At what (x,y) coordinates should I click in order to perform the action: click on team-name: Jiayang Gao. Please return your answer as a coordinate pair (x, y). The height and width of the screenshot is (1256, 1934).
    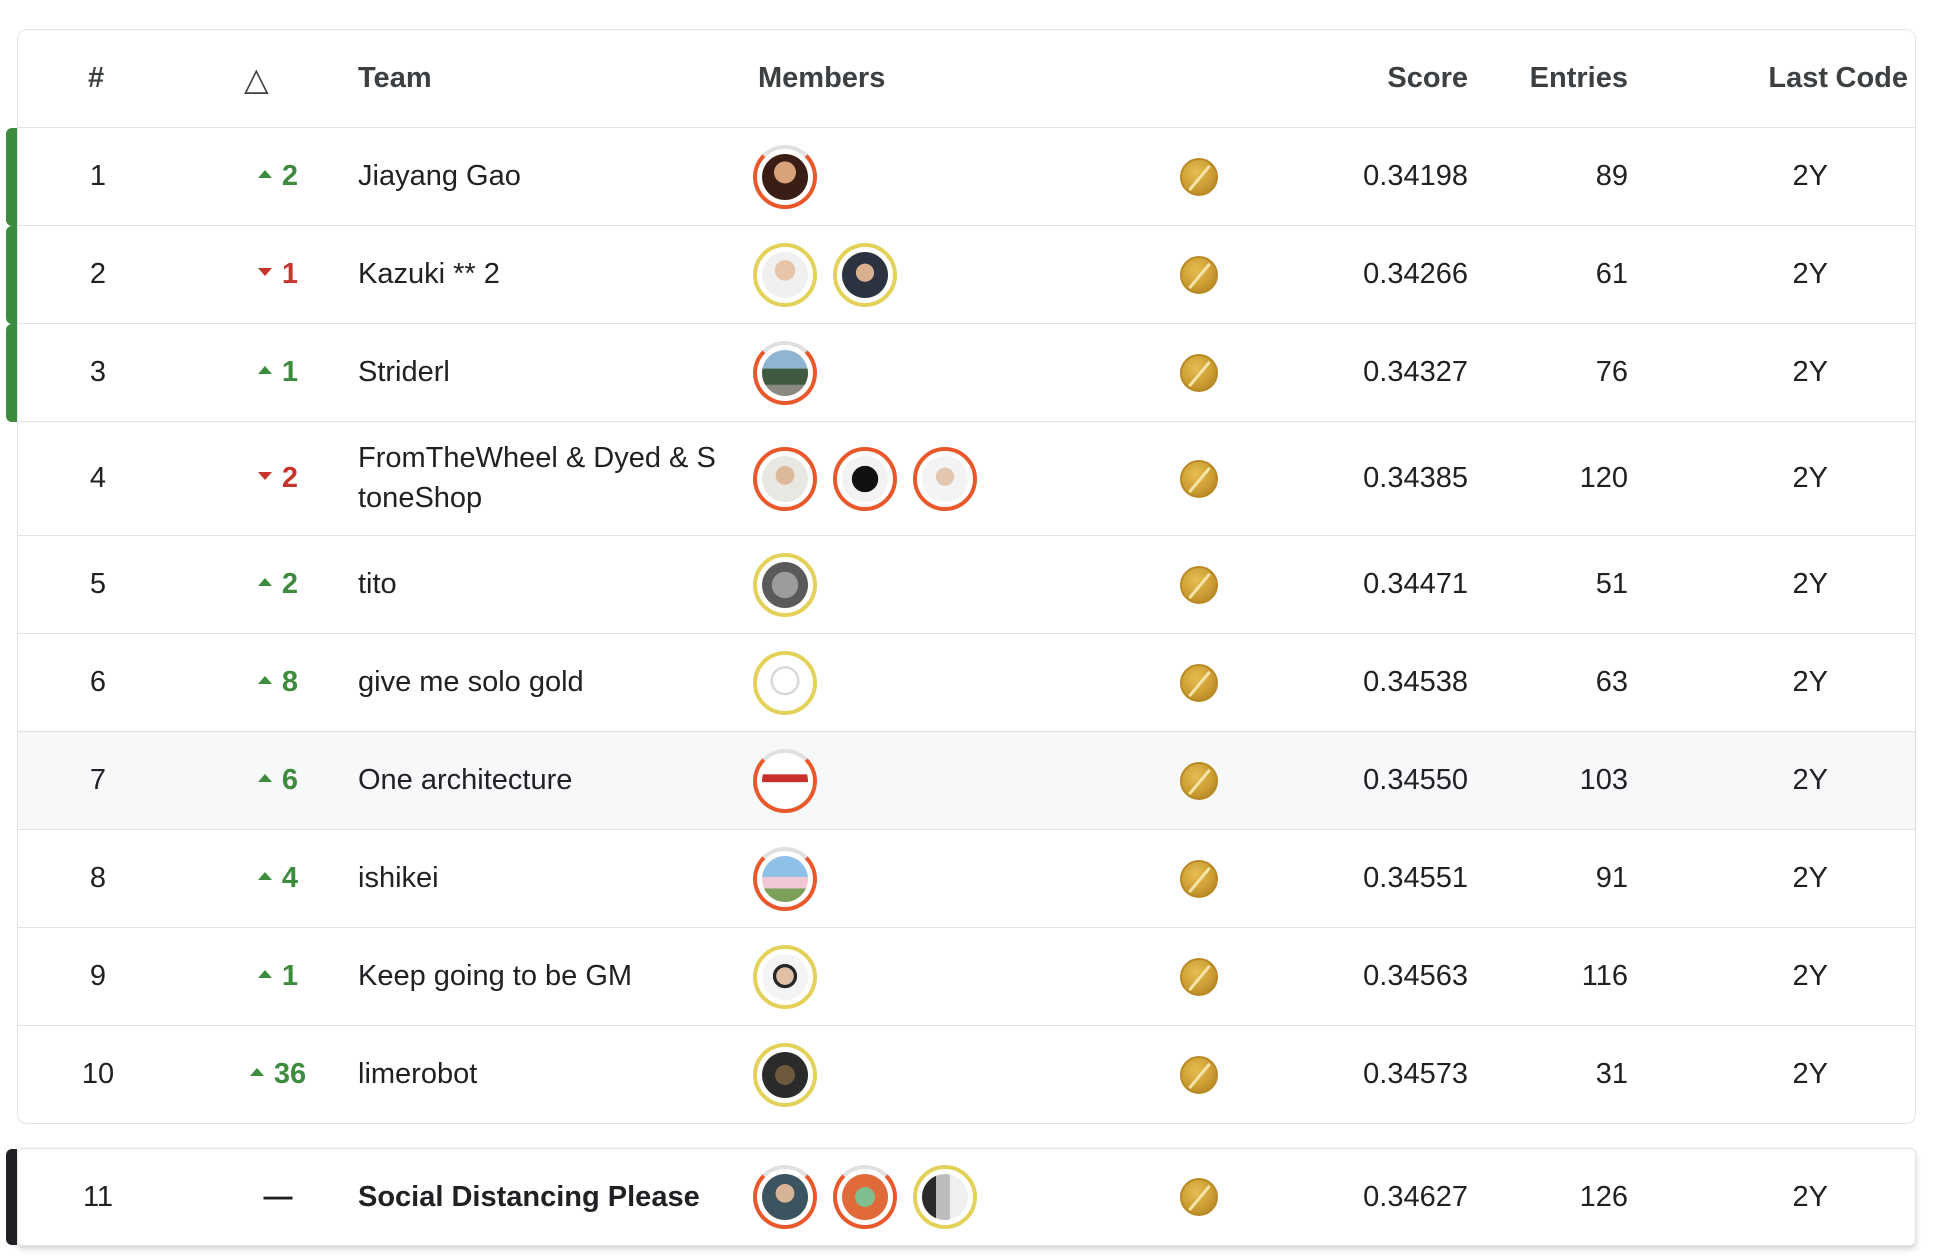
    Looking at the image, I should click on (543, 176).